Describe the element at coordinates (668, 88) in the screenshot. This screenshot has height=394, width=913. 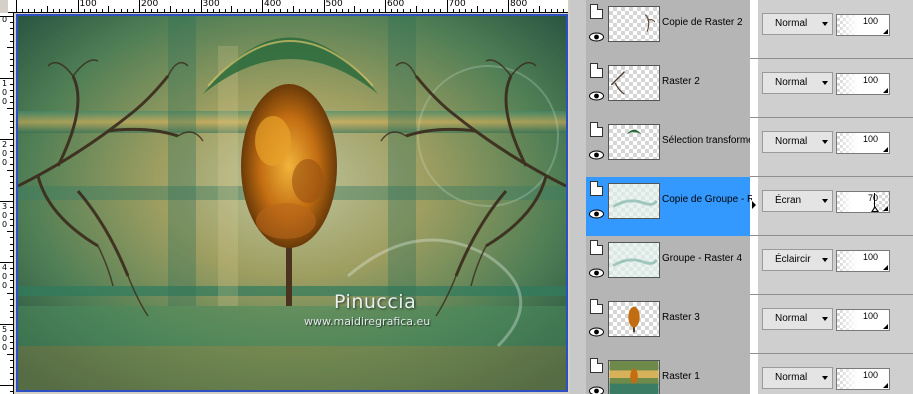
I see `layer-name-cell: Raster 2` at that location.